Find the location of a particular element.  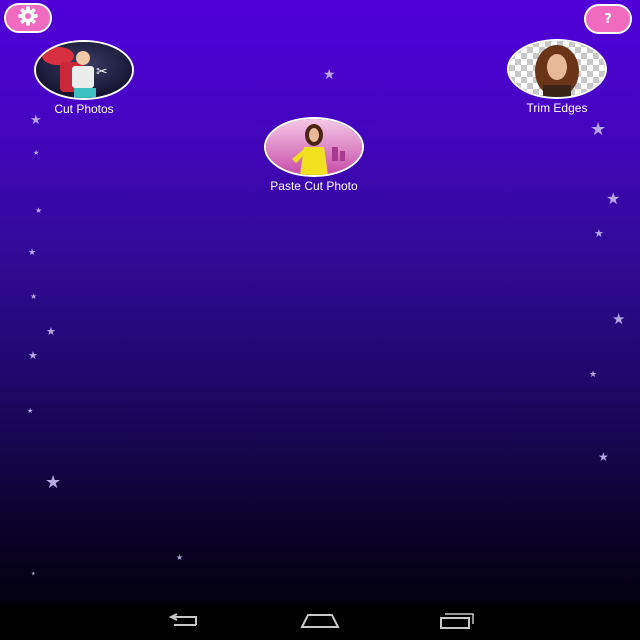

back-button is located at coordinates (184, 623).